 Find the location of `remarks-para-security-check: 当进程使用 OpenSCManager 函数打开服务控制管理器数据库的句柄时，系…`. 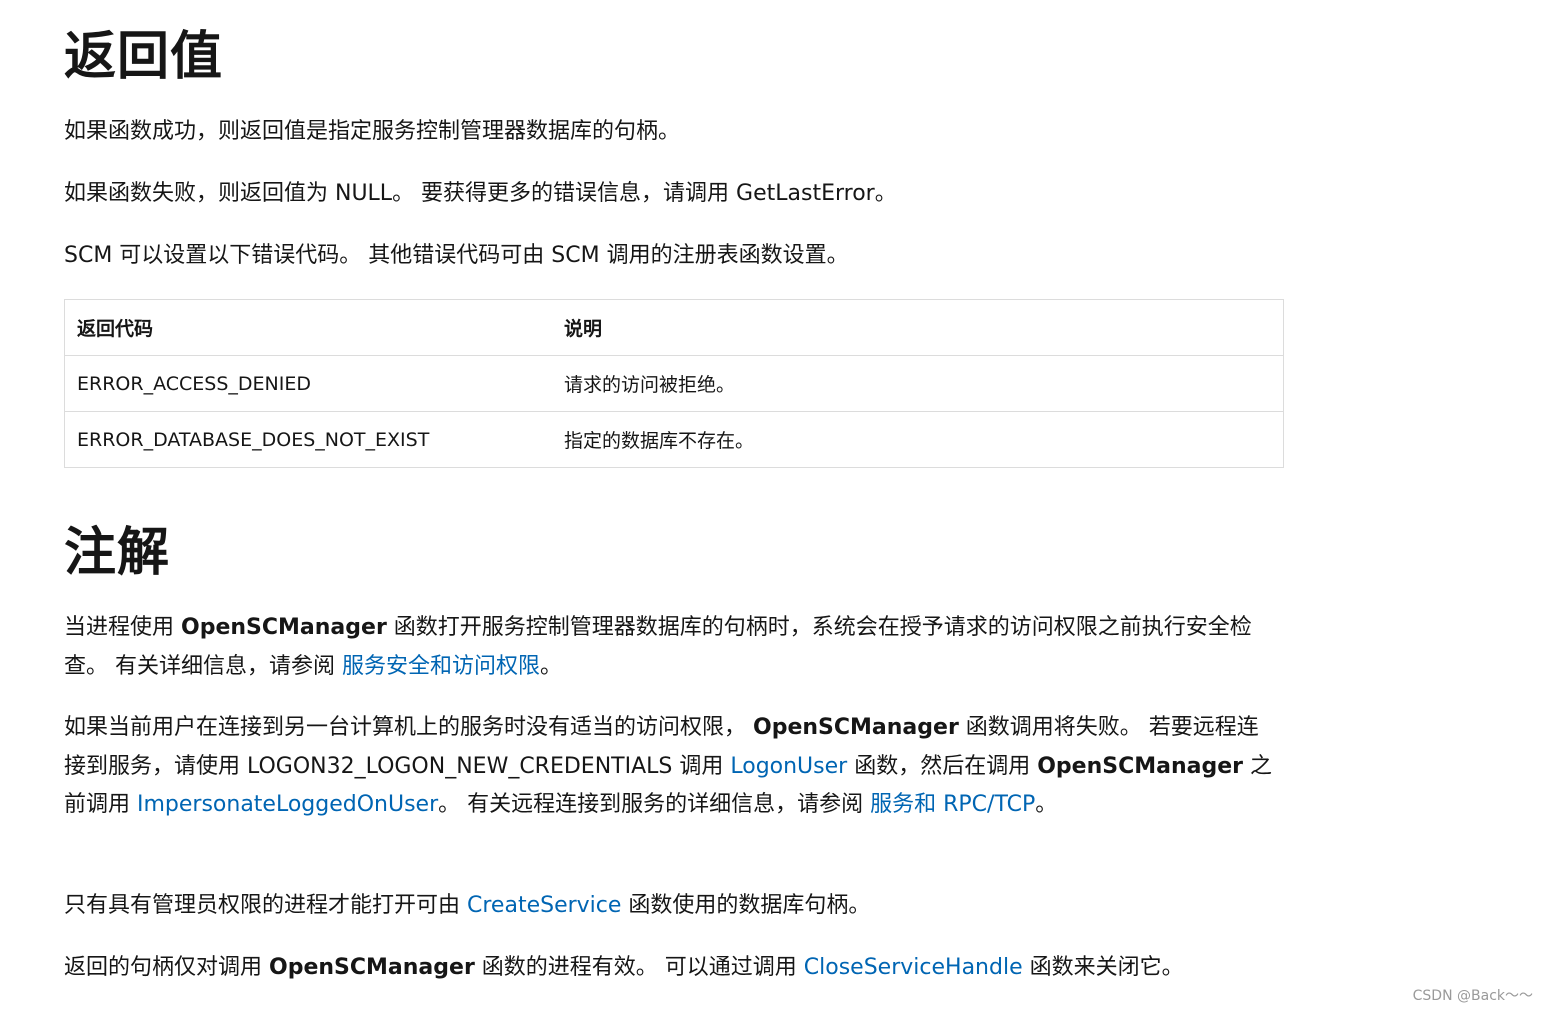

remarks-para-security-check: 当进程使用 OpenSCManager 函数打开服务控制管理器数据库的句柄时，系… is located at coordinates (671, 647).